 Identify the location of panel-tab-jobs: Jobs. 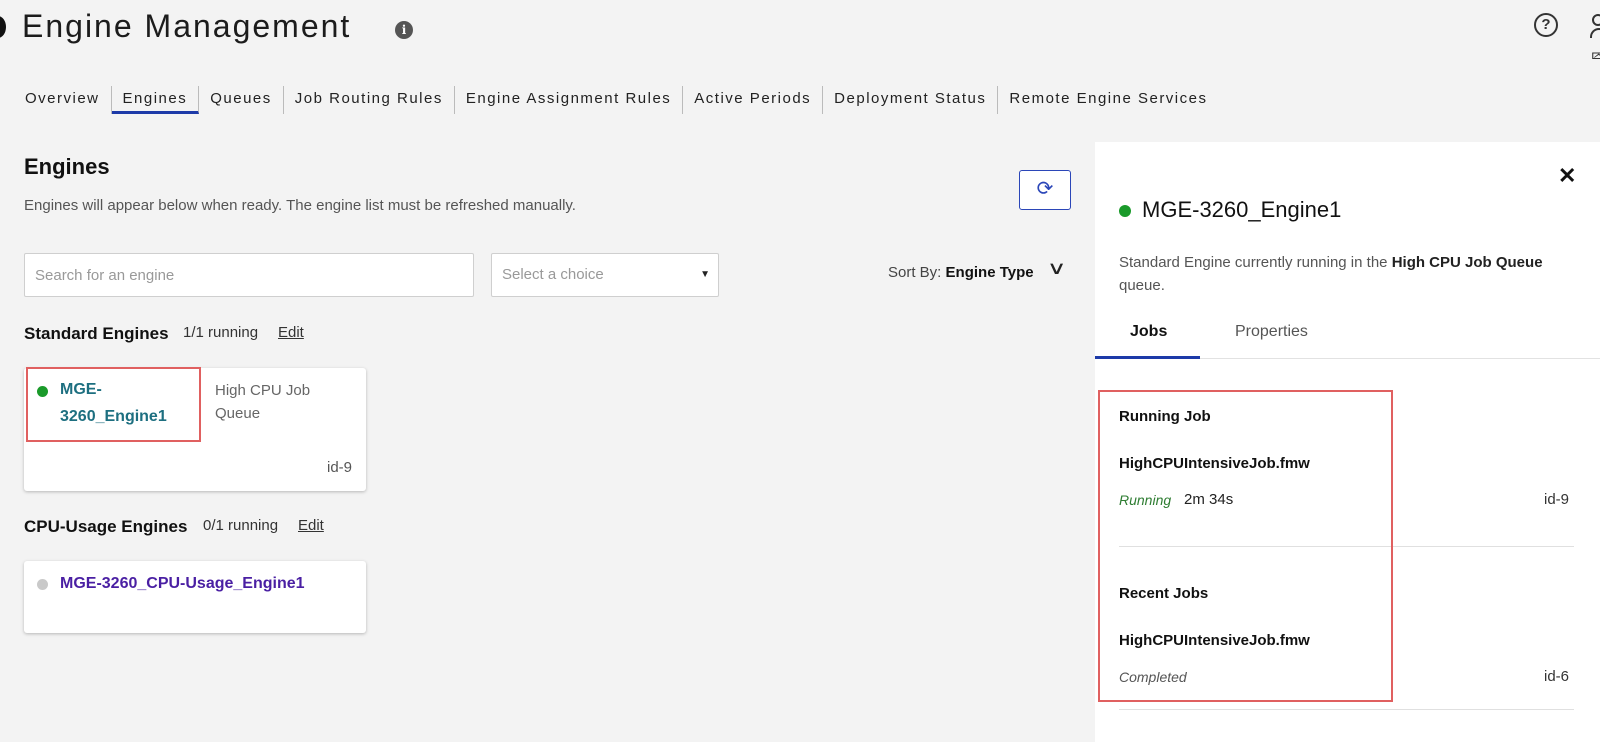
(1148, 332).